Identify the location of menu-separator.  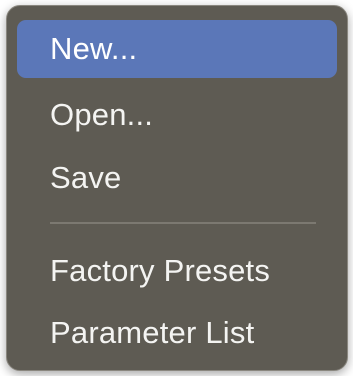
(183, 223).